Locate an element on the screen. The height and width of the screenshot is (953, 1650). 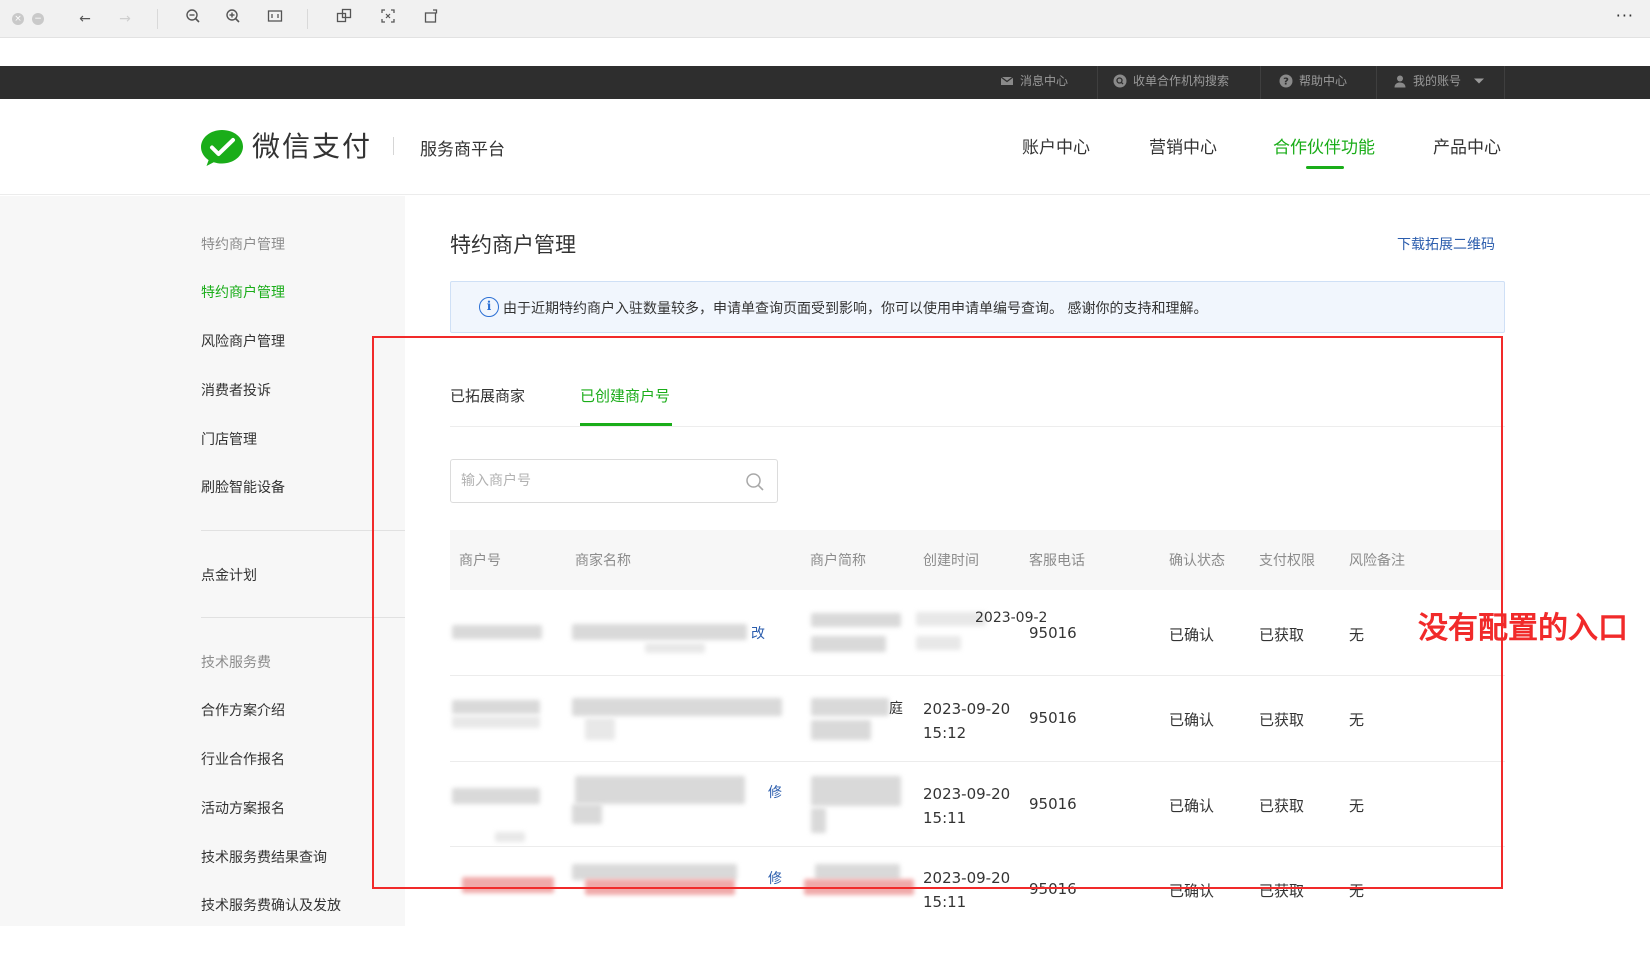
edit-link: 改 is located at coordinates (758, 633).